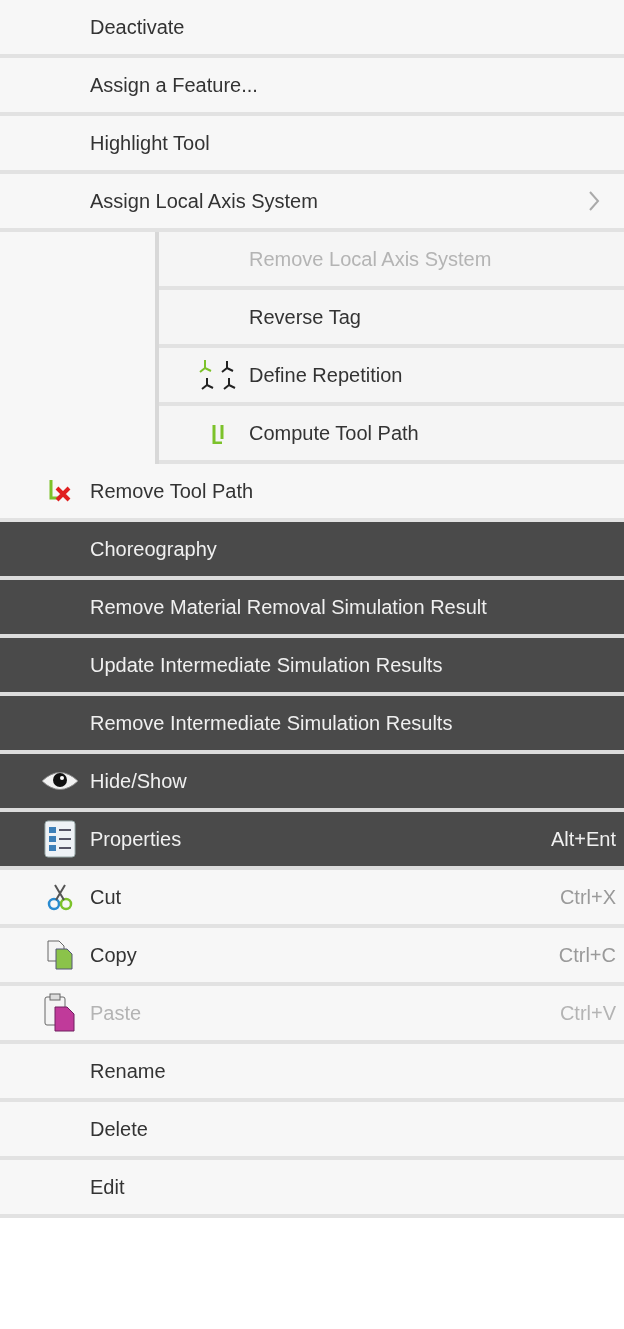  I want to click on menu-item: Remove Material Removal Simulation Result, so click(312, 609).